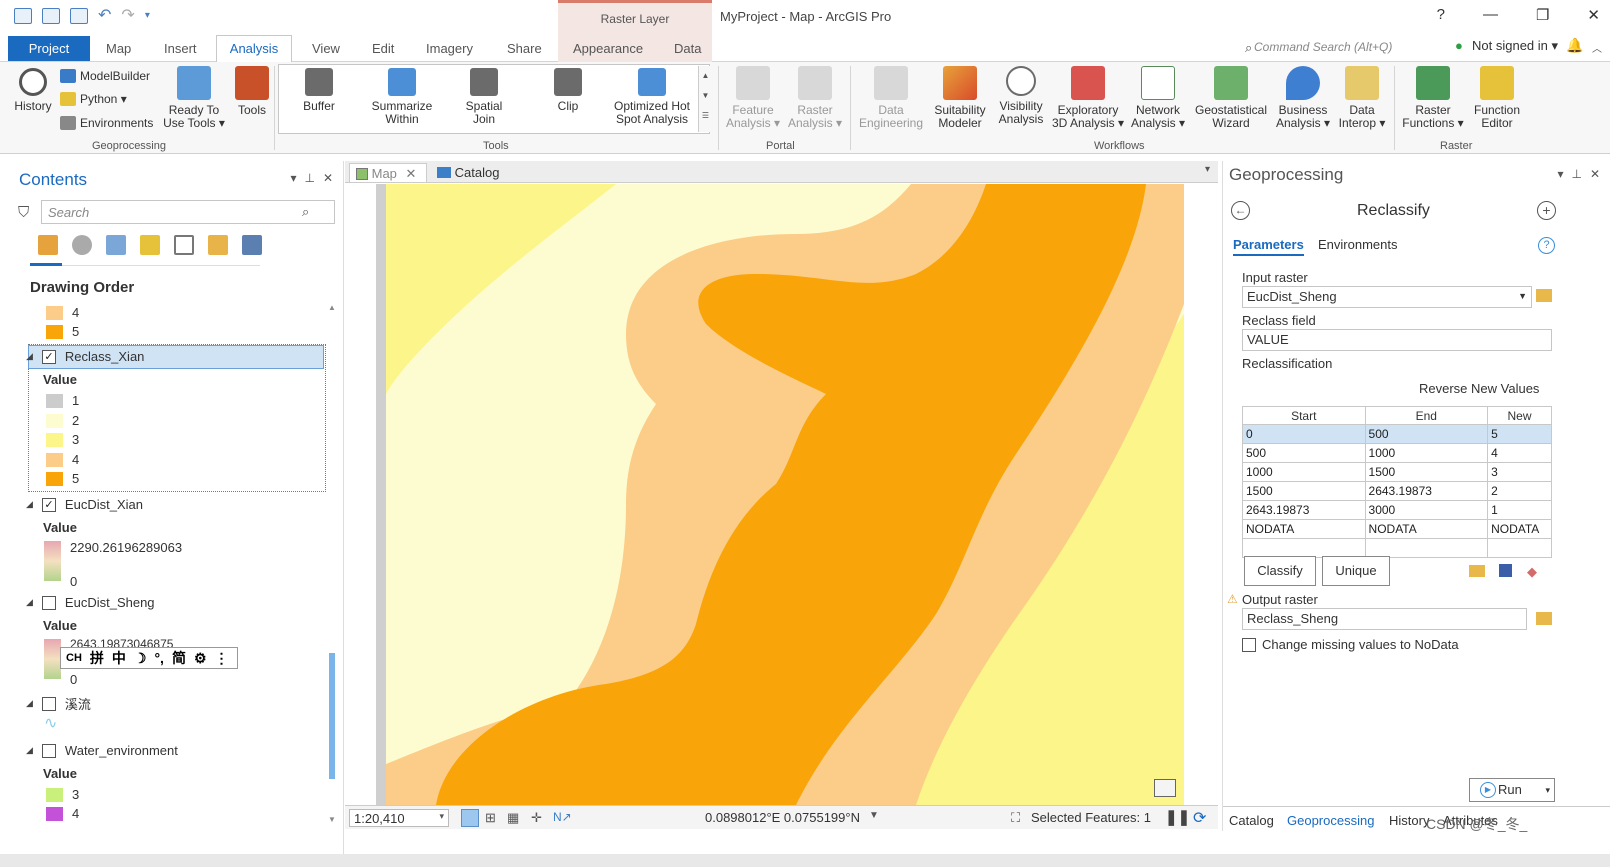  I want to click on list-by-source-icon, so click(82, 245).